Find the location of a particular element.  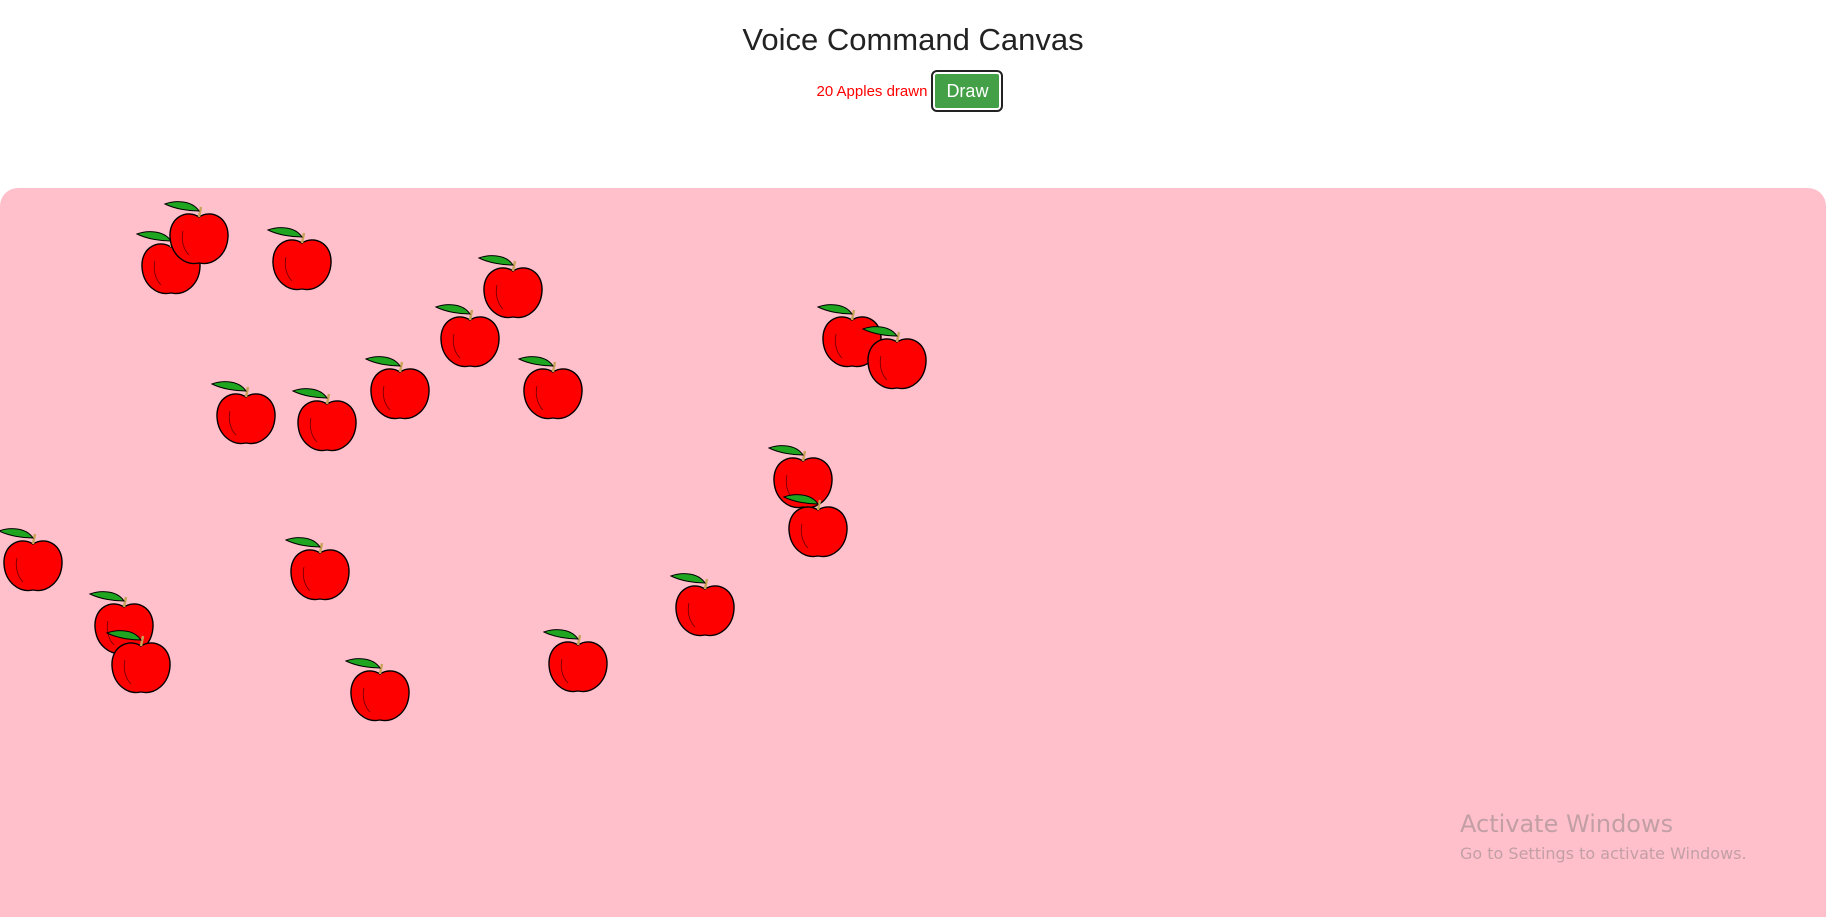

page-title: Voice Command Canvas is located at coordinates (913, 39).